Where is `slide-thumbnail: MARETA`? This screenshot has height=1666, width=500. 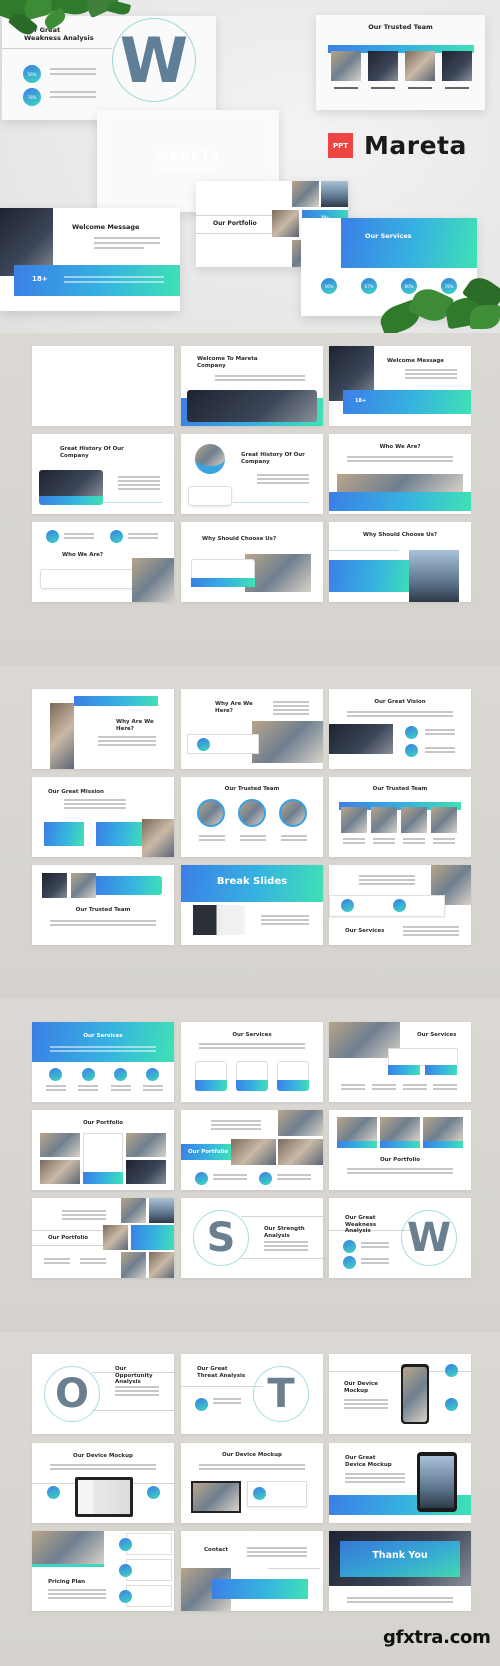
slide-thumbnail: MARETA is located at coordinates (103, 386).